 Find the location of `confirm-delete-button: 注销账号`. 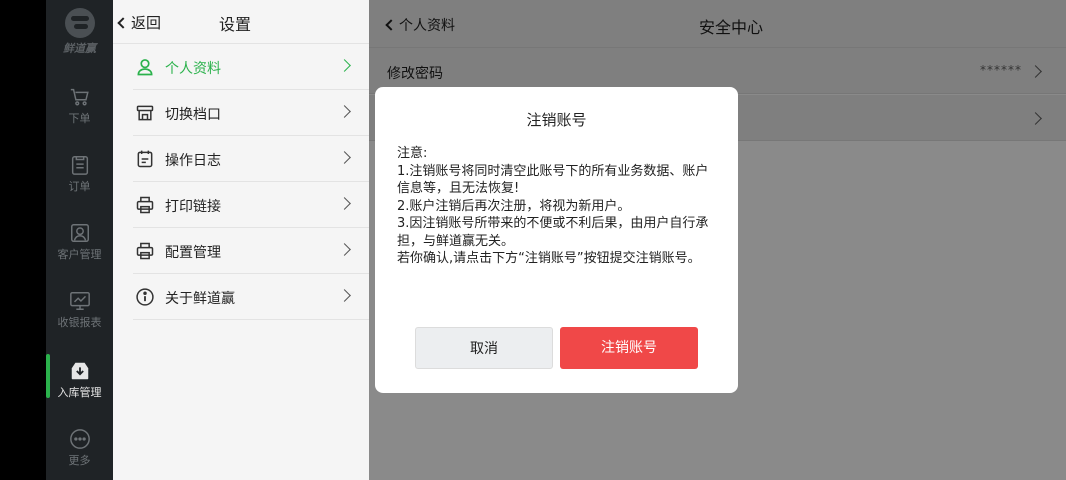

confirm-delete-button: 注销账号 is located at coordinates (629, 348).